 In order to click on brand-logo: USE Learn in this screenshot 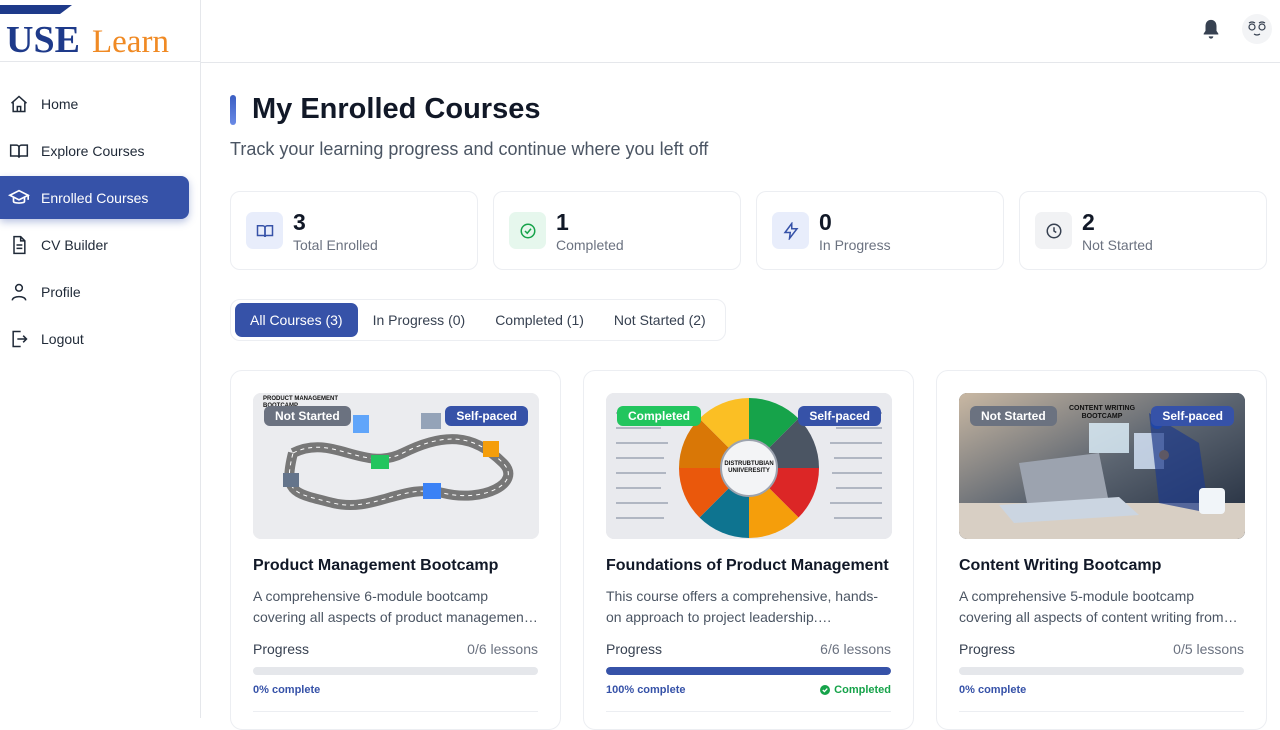, I will do `click(100, 31)`.